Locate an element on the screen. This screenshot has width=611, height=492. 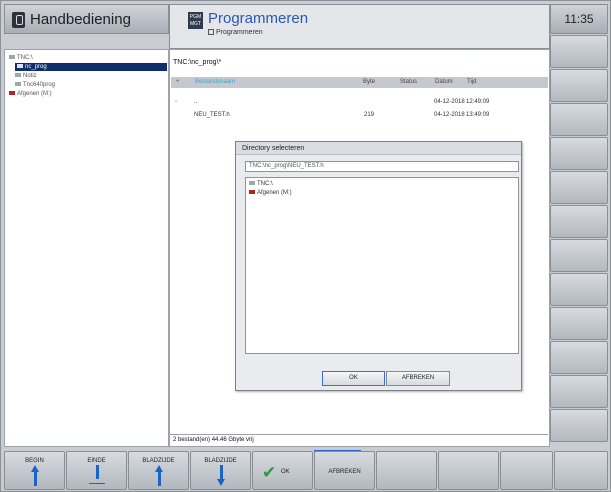
folder-up-icon: ◦ is located at coordinates (176, 102).